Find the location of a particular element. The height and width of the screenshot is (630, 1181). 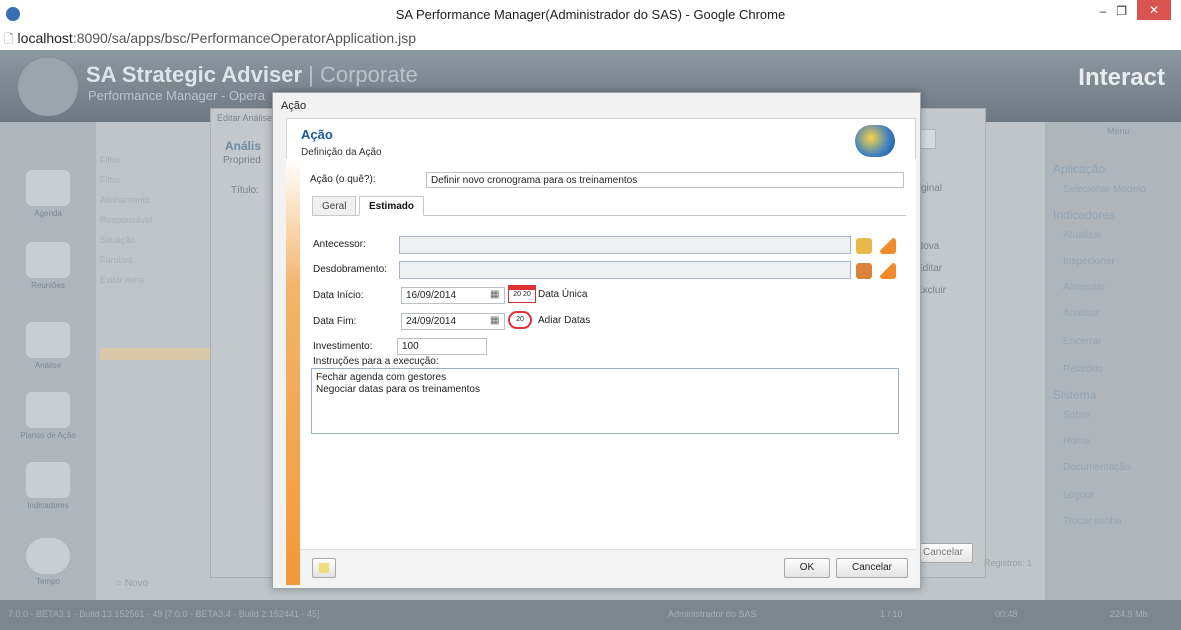

menu-documentacao: Documentação is located at coordinates (1096, 467).